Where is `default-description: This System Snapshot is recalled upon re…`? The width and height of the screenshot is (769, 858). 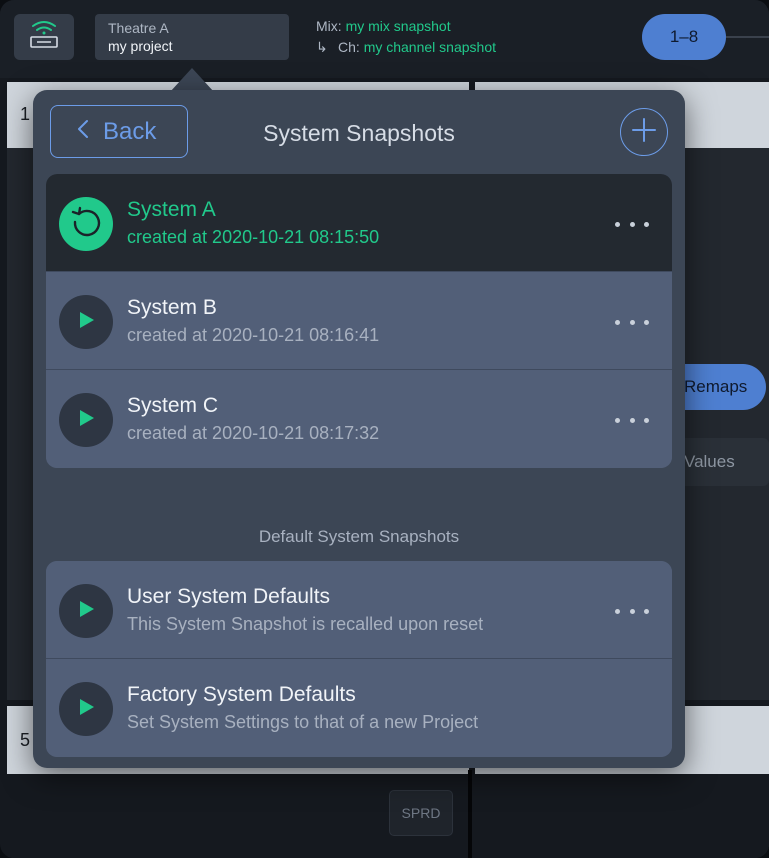
default-description: This System Snapshot is recalled upon re… is located at coordinates (305, 624).